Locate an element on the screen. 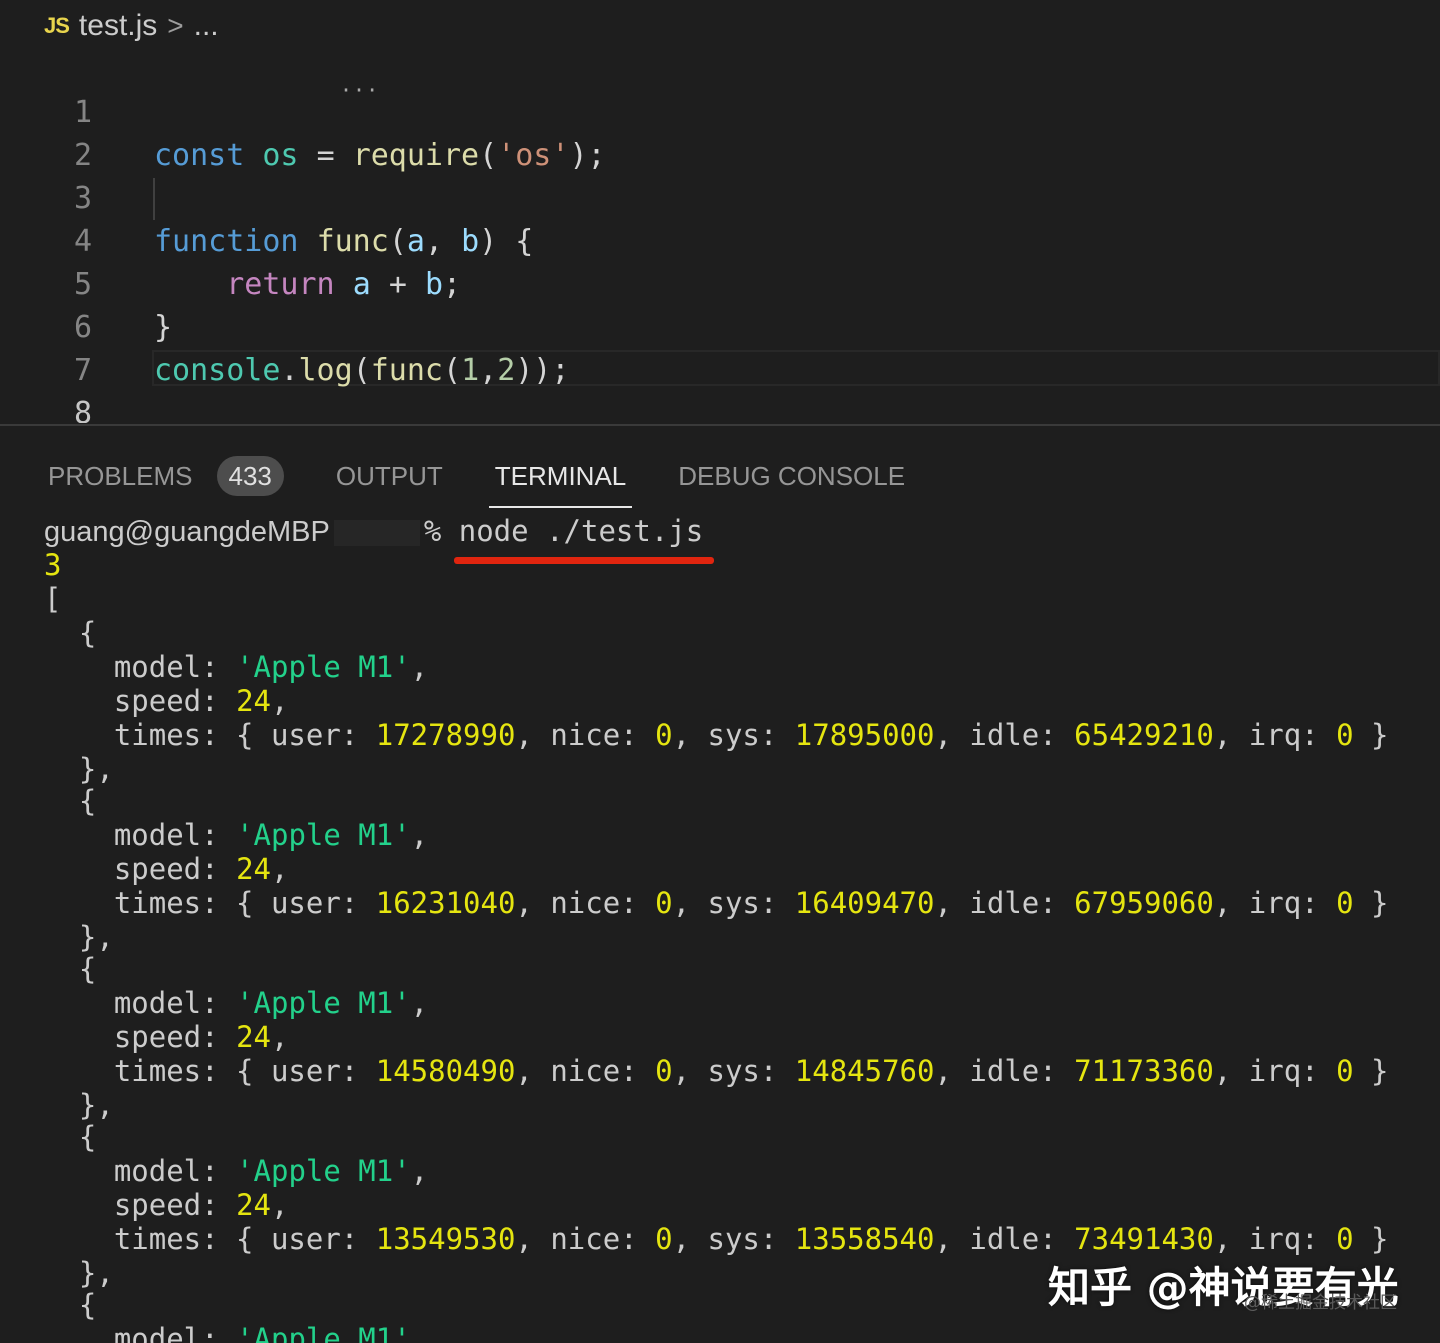  breadcrumb-file: test.js is located at coordinates (118, 26).